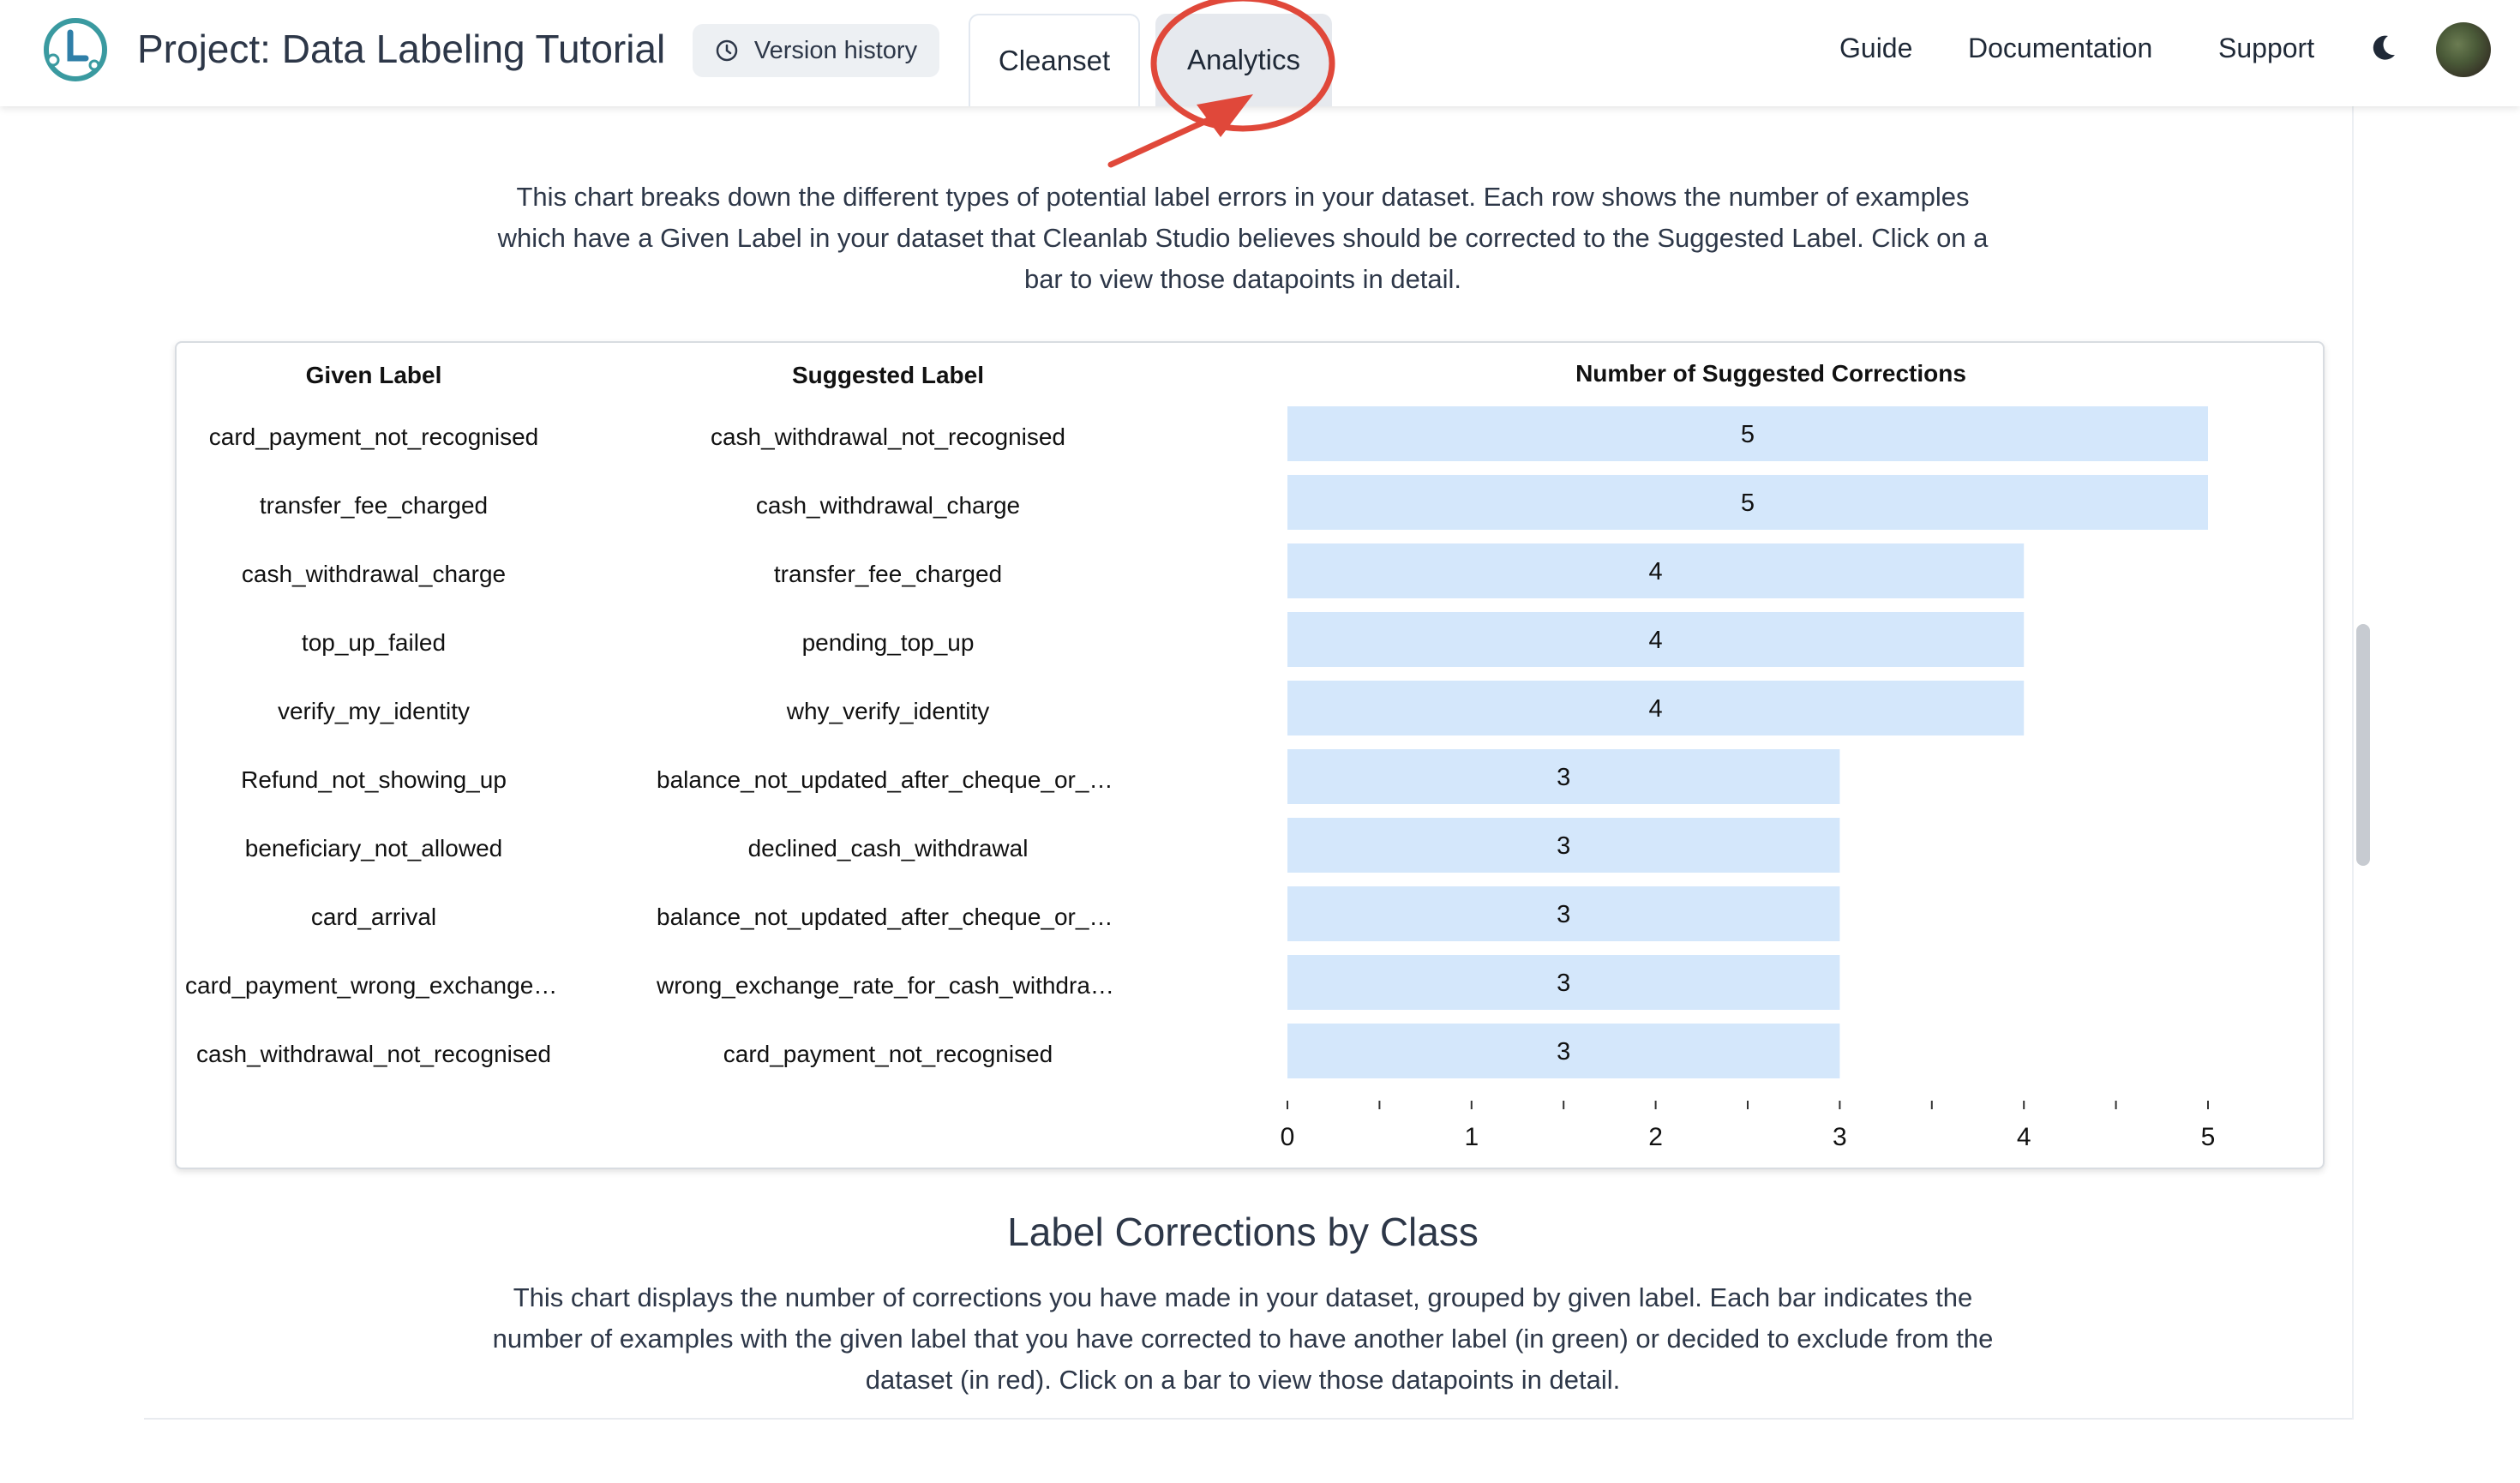 Image resolution: width=2520 pixels, height=1483 pixels. What do you see at coordinates (2266, 48) in the screenshot?
I see `nav-support-link: Support` at bounding box center [2266, 48].